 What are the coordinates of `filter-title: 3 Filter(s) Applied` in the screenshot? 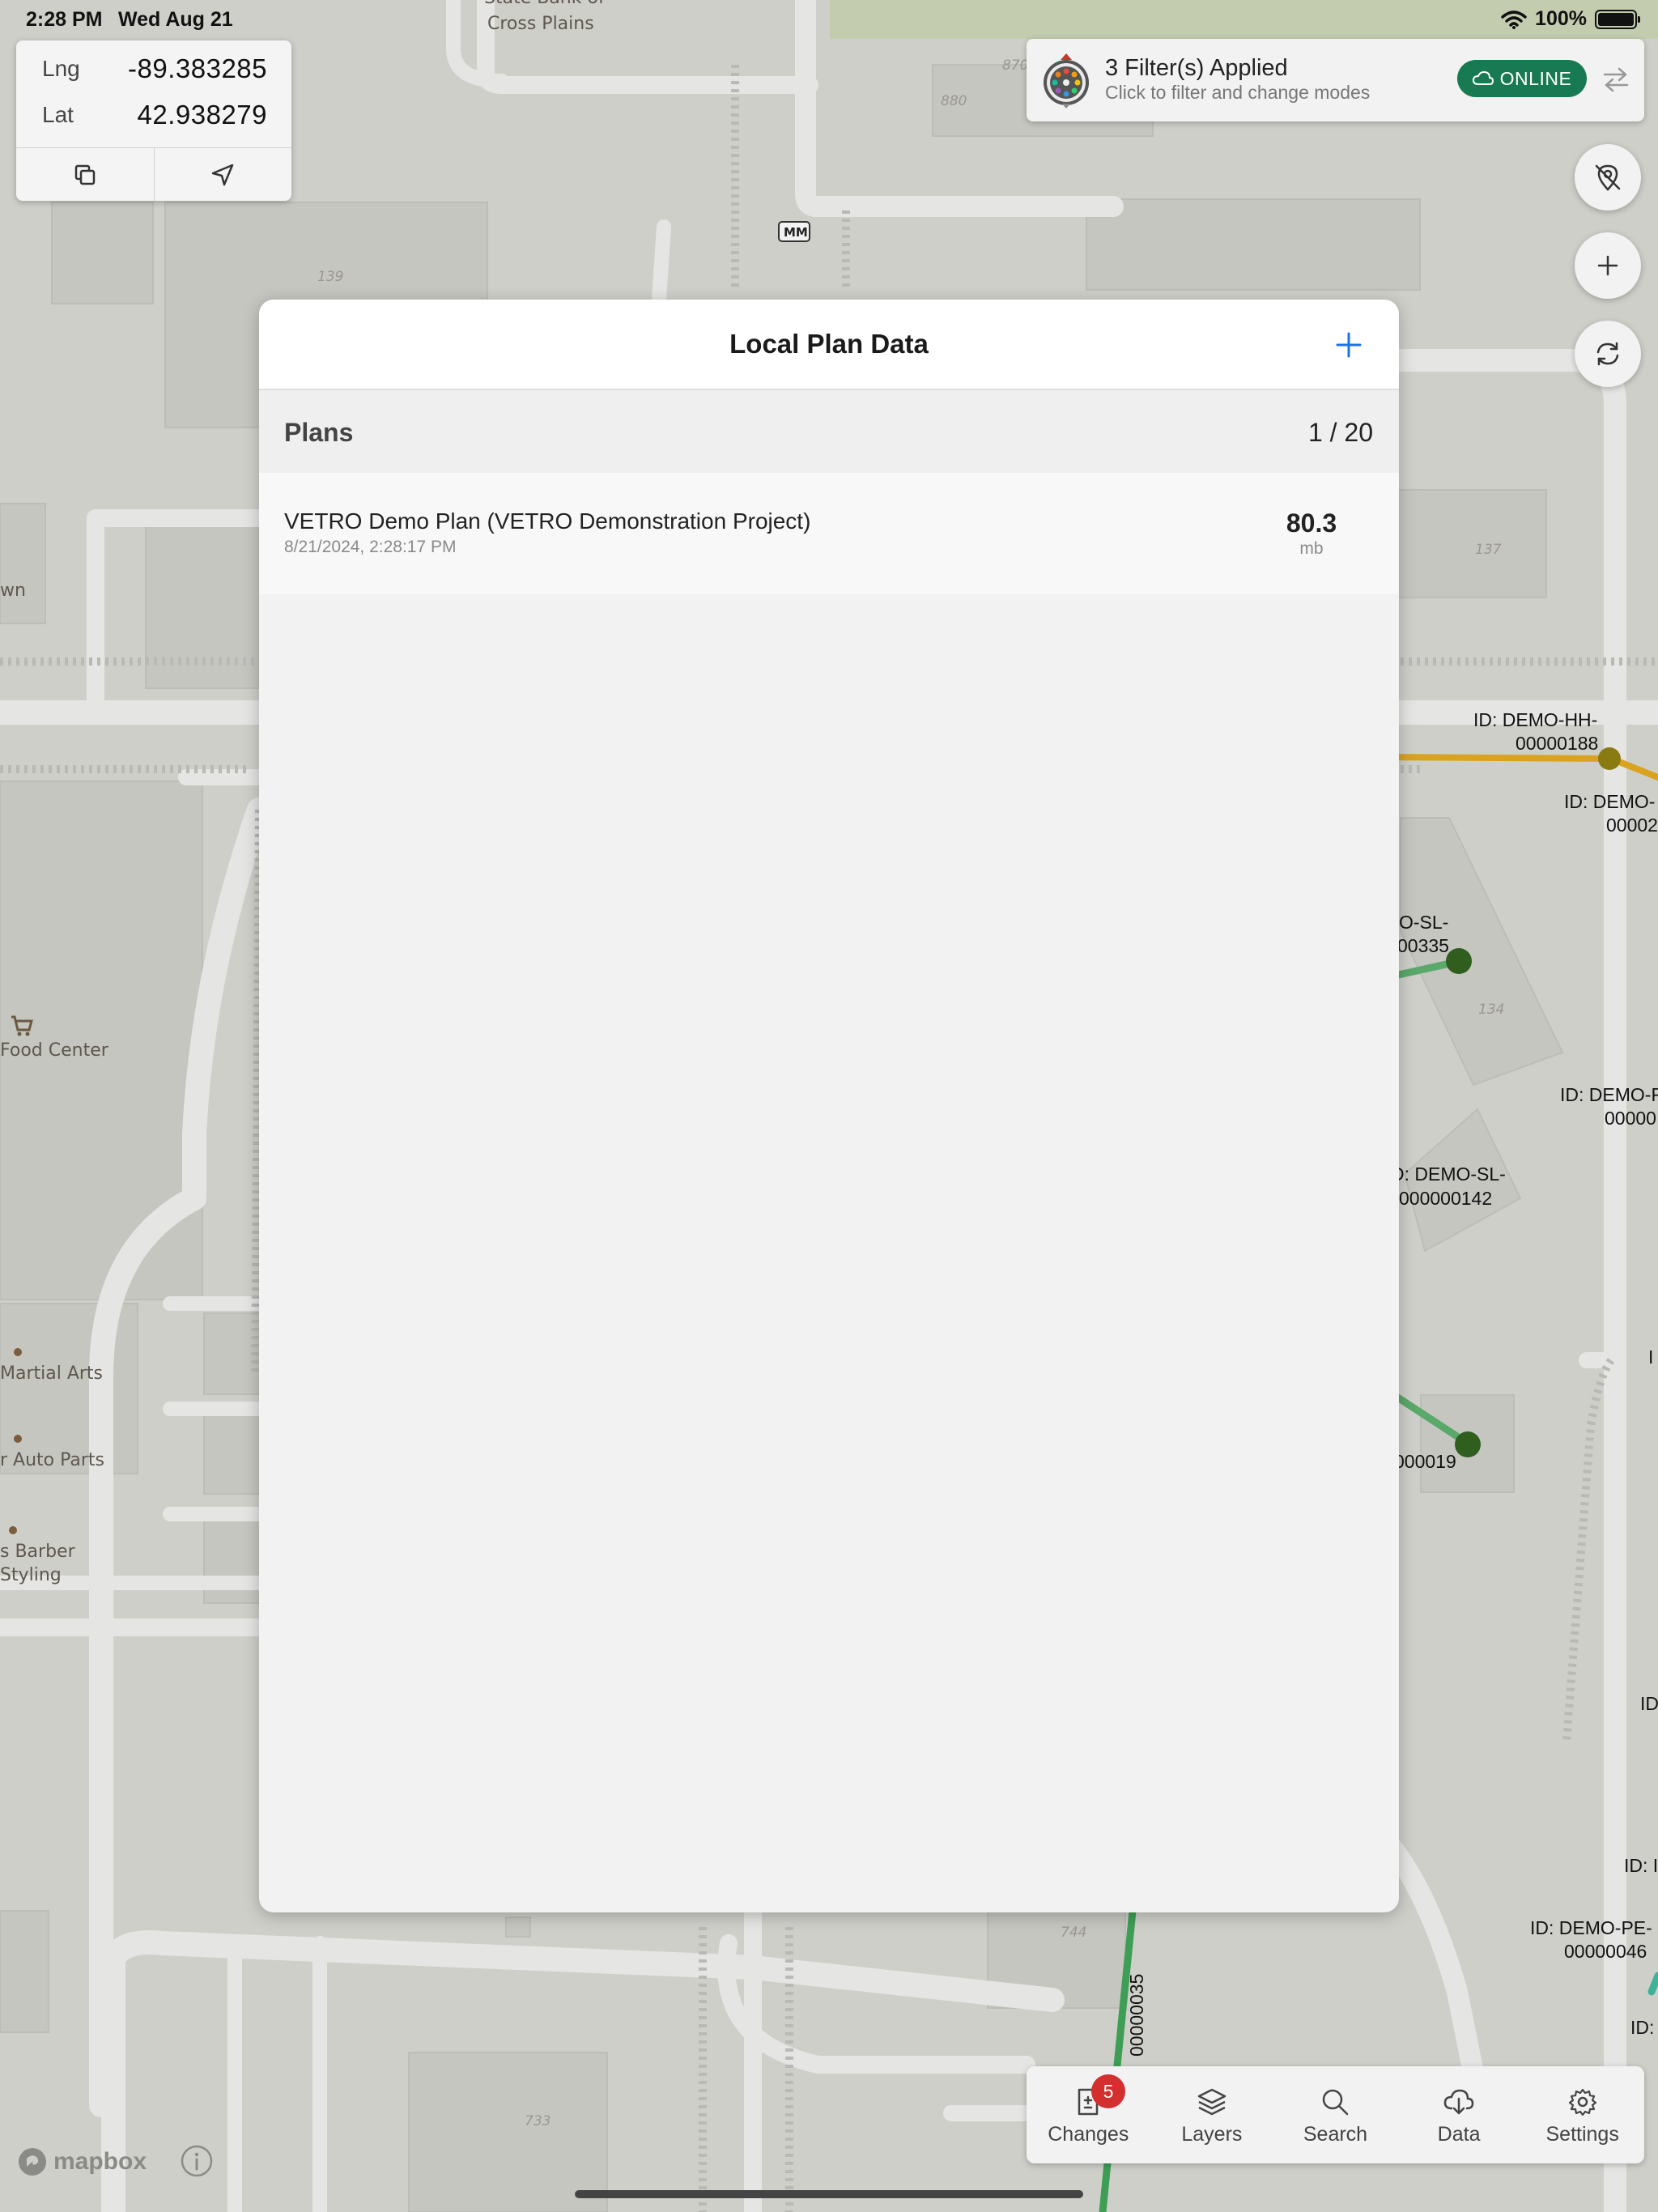 It's located at (1196, 68).